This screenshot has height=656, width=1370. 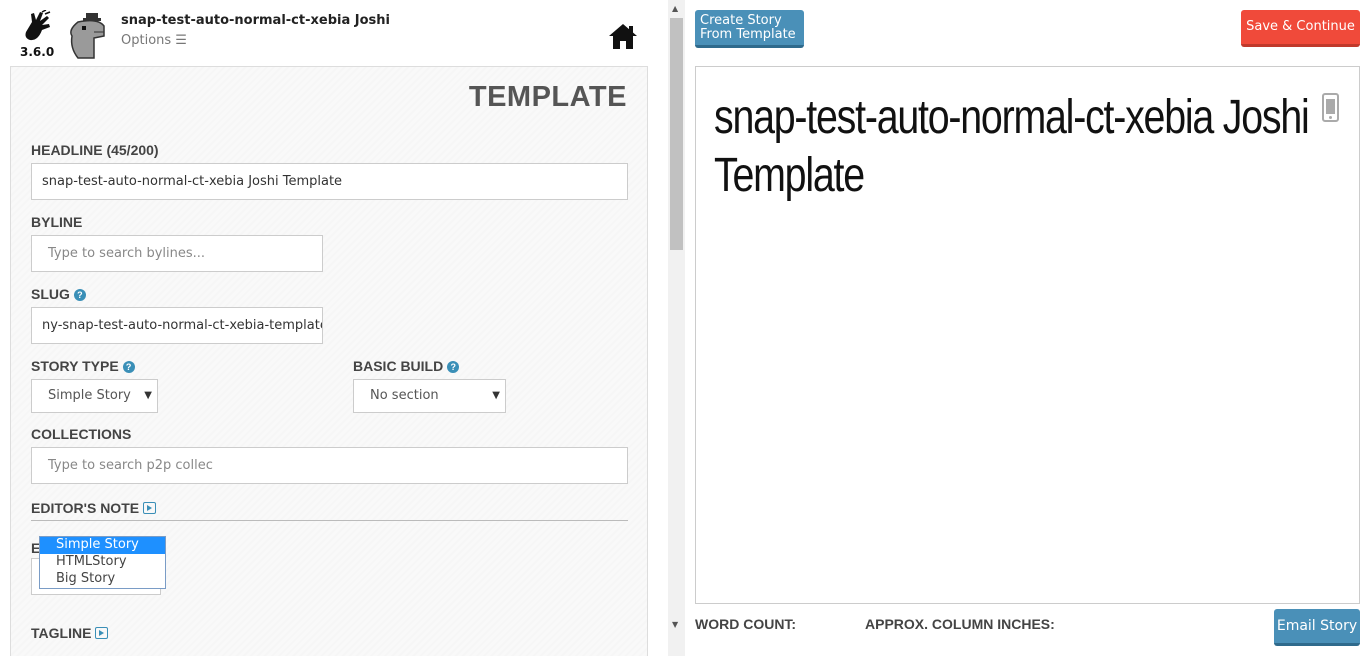 I want to click on basic-build-select: No section ▼, so click(x=429, y=396).